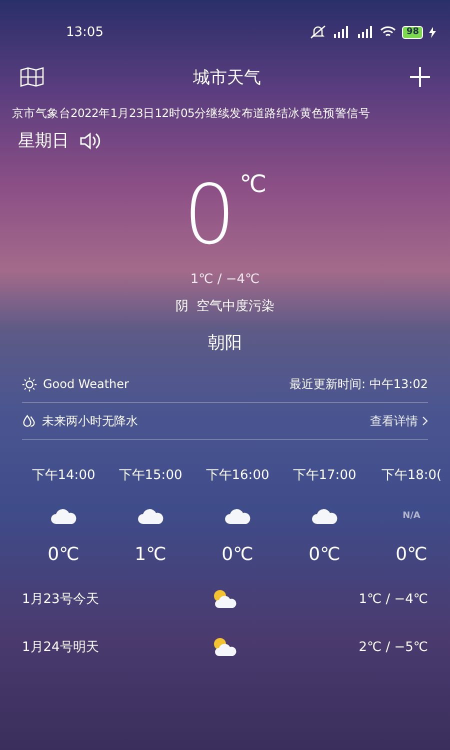 Image resolution: width=450 pixels, height=750 pixels. I want to click on sun-icon, so click(29, 384).